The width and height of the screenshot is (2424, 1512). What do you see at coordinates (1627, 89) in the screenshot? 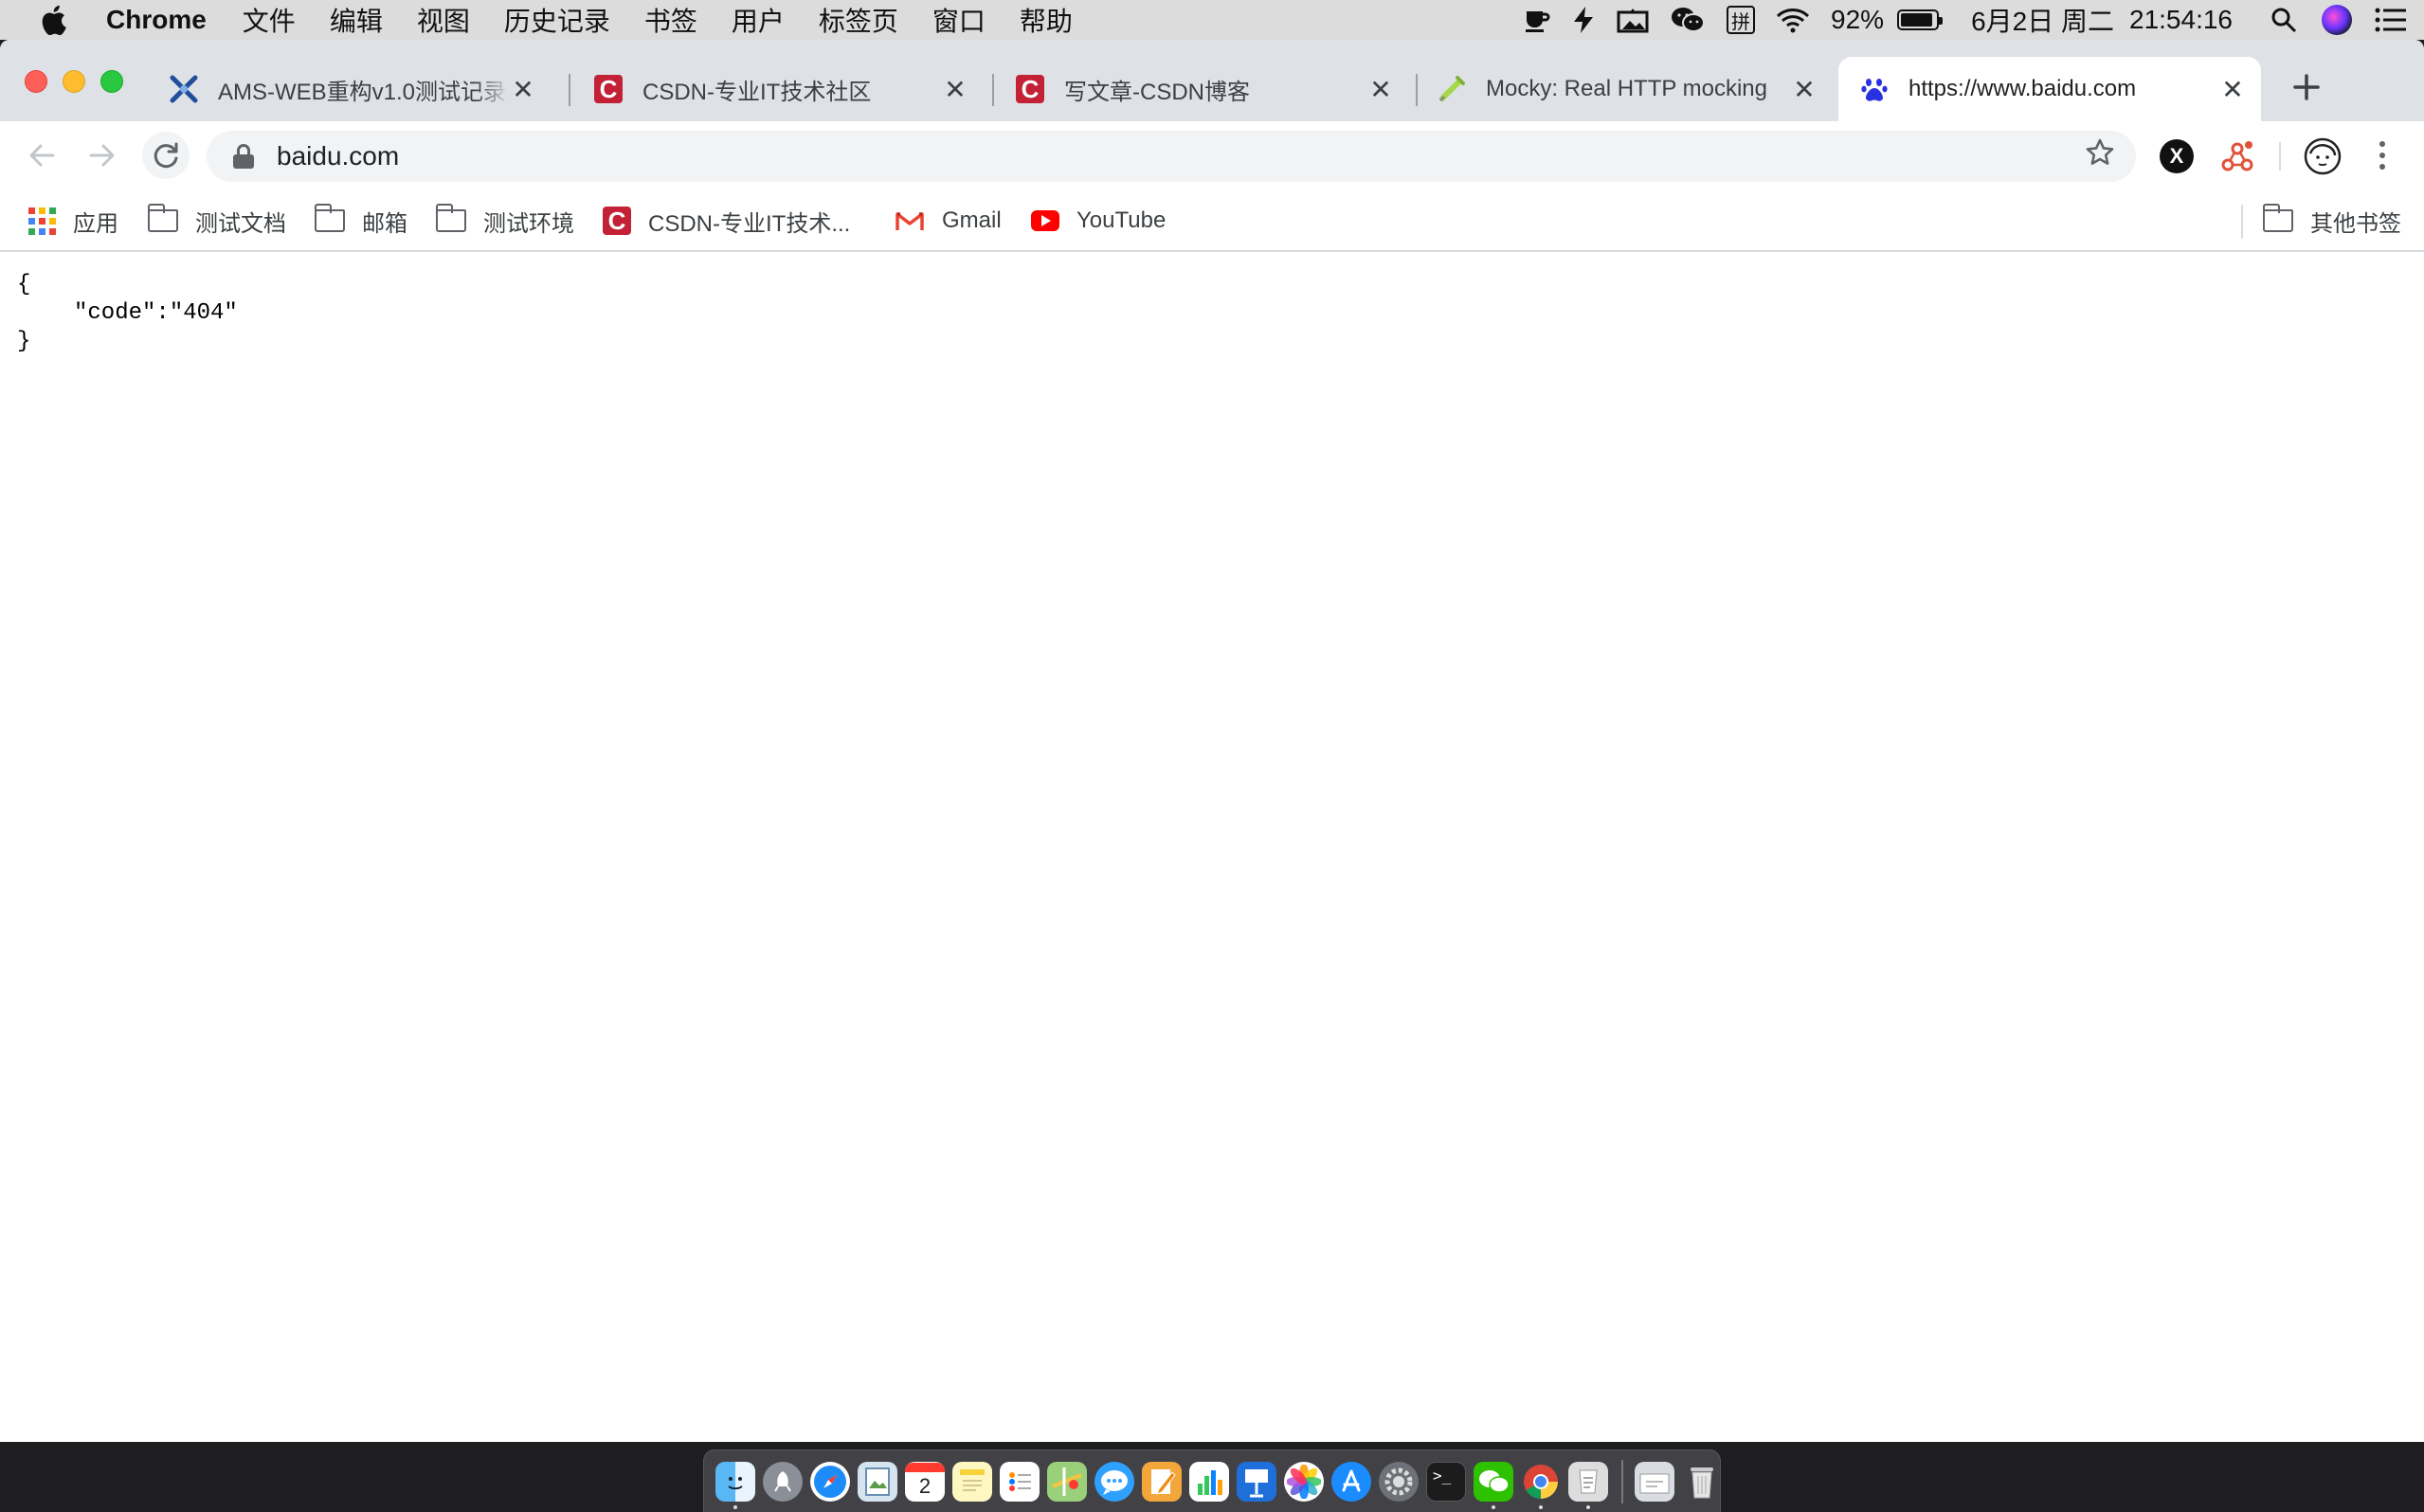
I see `tab-mocky: Mocky: Real HTTP mocking ✕` at bounding box center [1627, 89].